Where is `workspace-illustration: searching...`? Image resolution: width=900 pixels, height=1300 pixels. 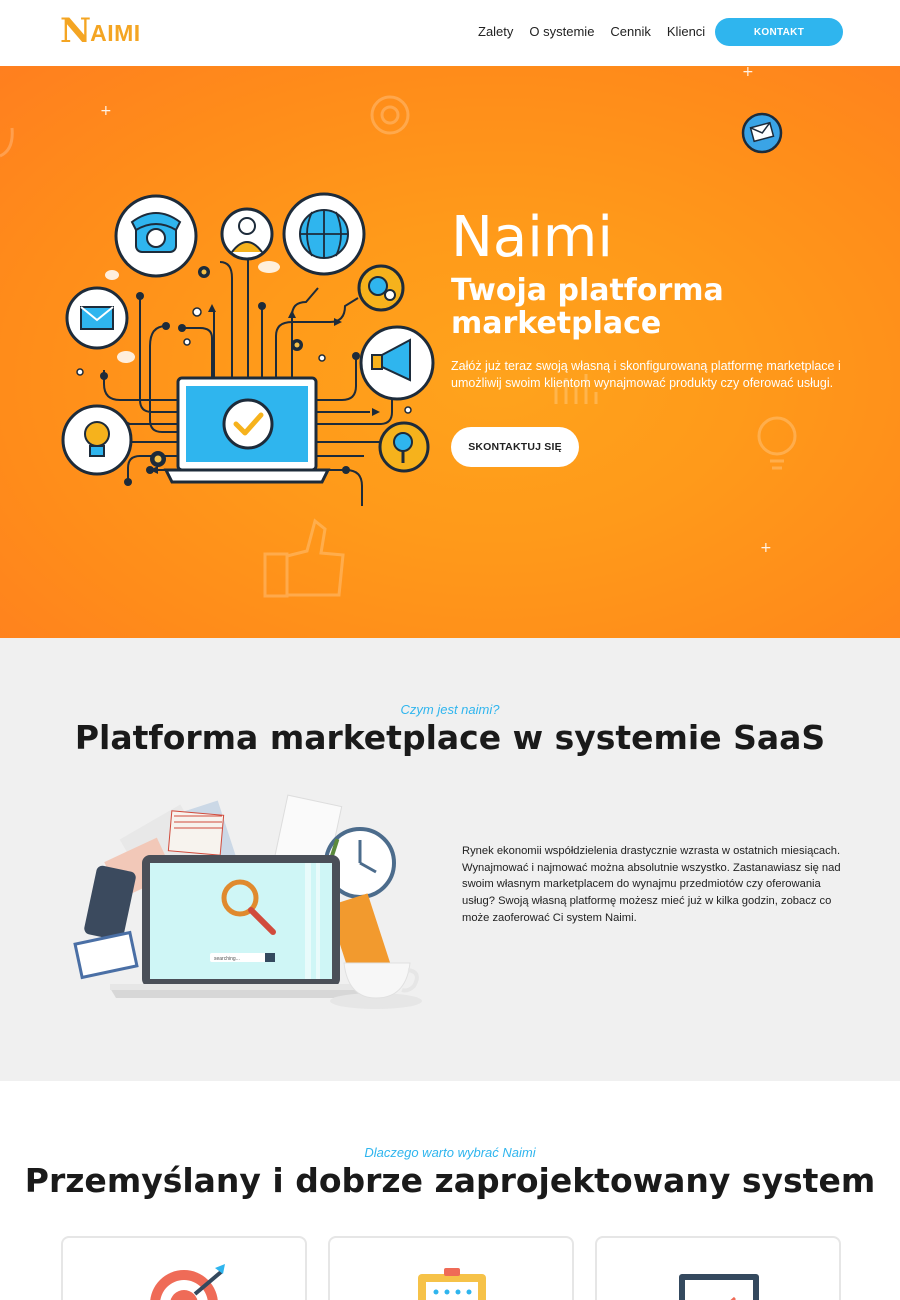
workspace-illustration: searching... is located at coordinates (247, 901).